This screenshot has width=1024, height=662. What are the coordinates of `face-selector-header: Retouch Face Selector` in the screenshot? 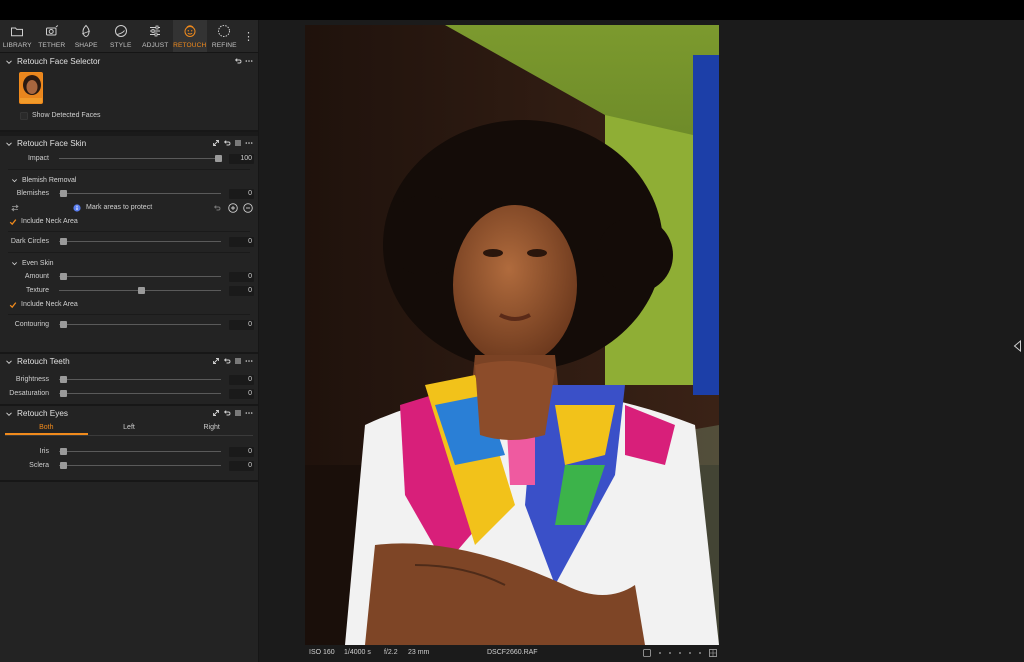 It's located at (129, 61).